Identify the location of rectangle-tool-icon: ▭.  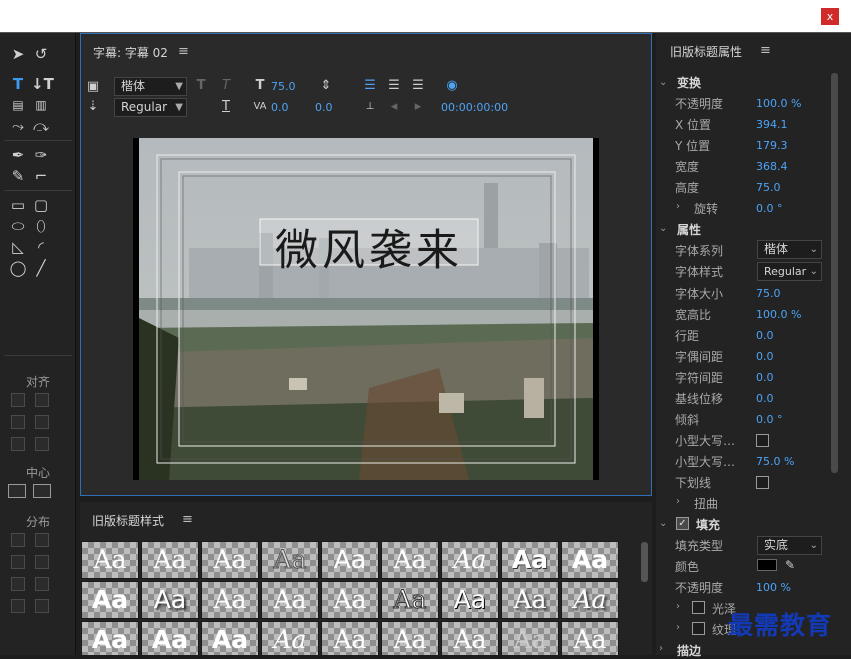
(18, 205).